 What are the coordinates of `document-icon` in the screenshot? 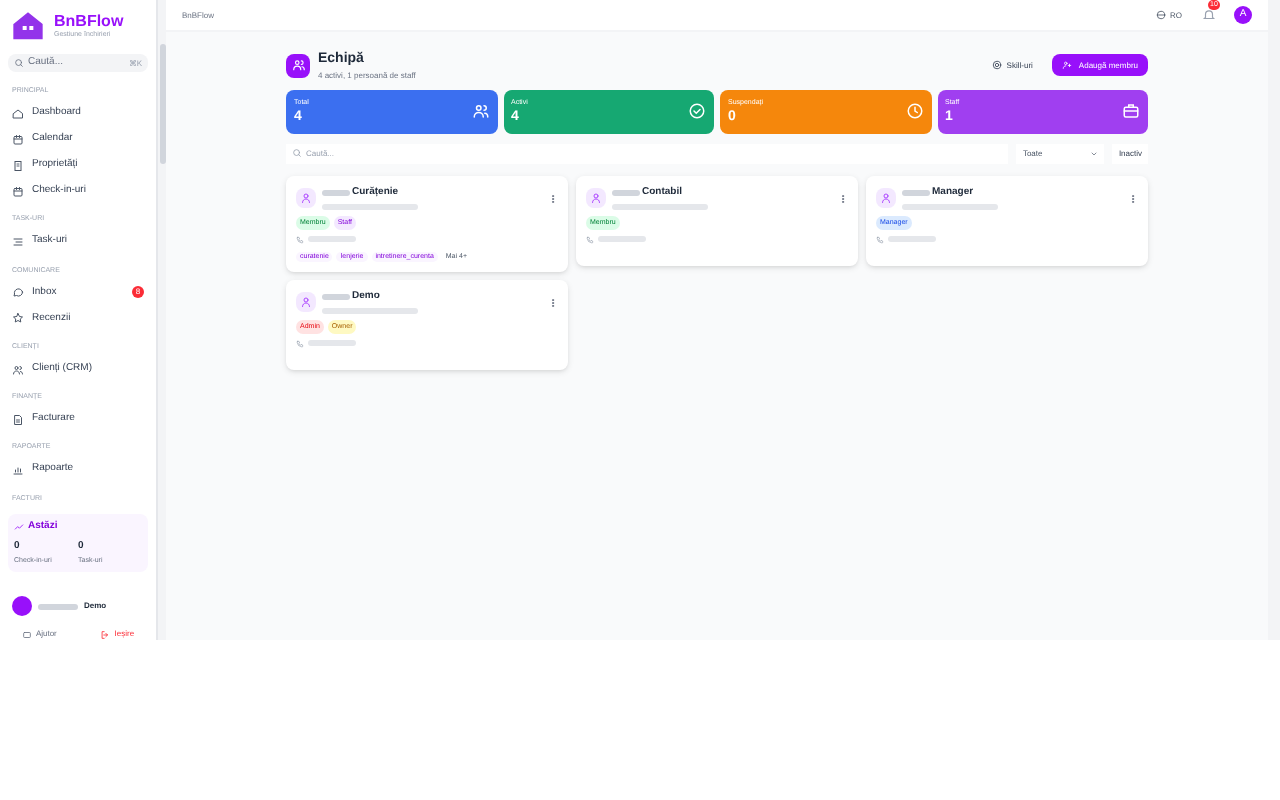 It's located at (18, 419).